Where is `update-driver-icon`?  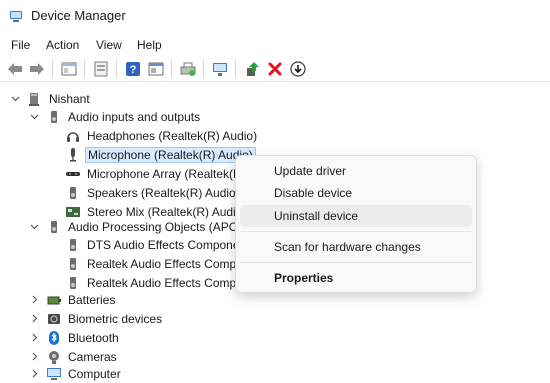 update-driver-icon is located at coordinates (252, 69).